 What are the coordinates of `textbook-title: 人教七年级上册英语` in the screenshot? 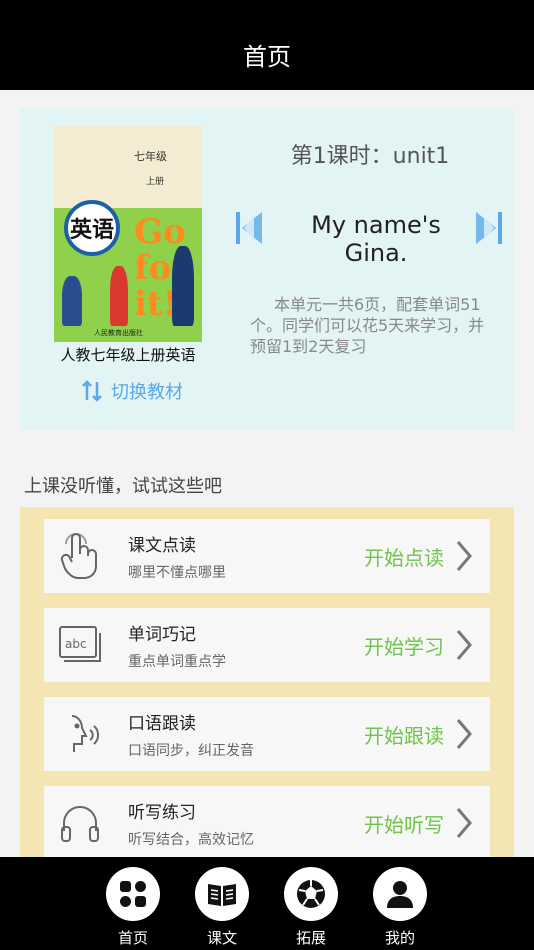 It's located at (128, 355).